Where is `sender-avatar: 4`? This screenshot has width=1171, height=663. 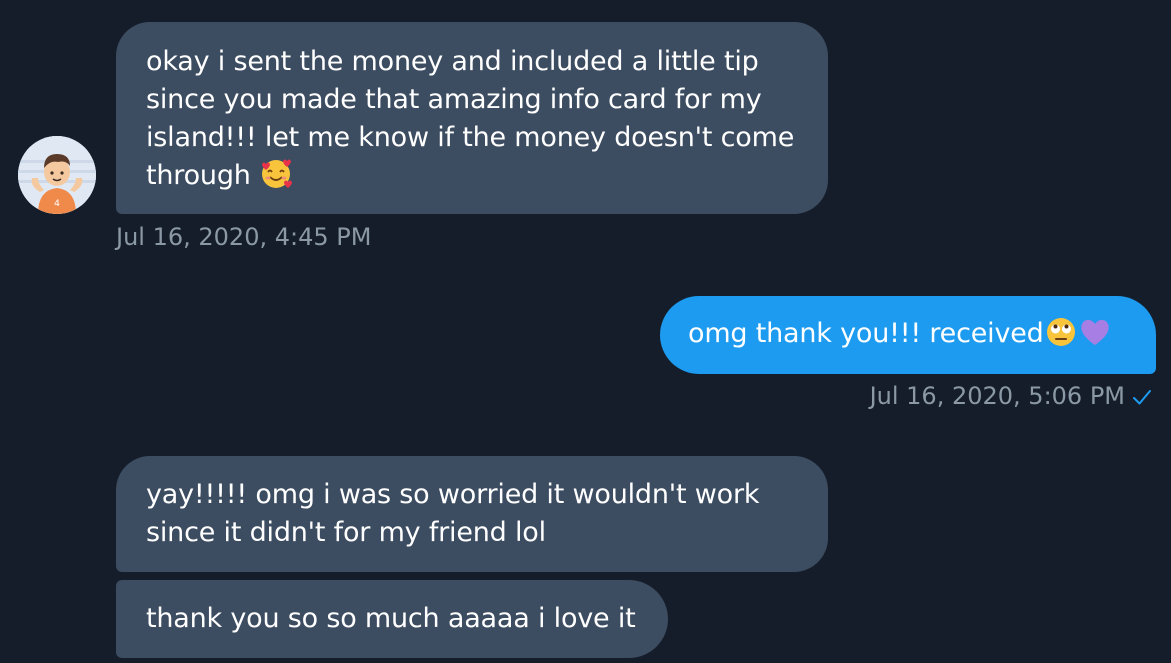 sender-avatar: 4 is located at coordinates (57, 175).